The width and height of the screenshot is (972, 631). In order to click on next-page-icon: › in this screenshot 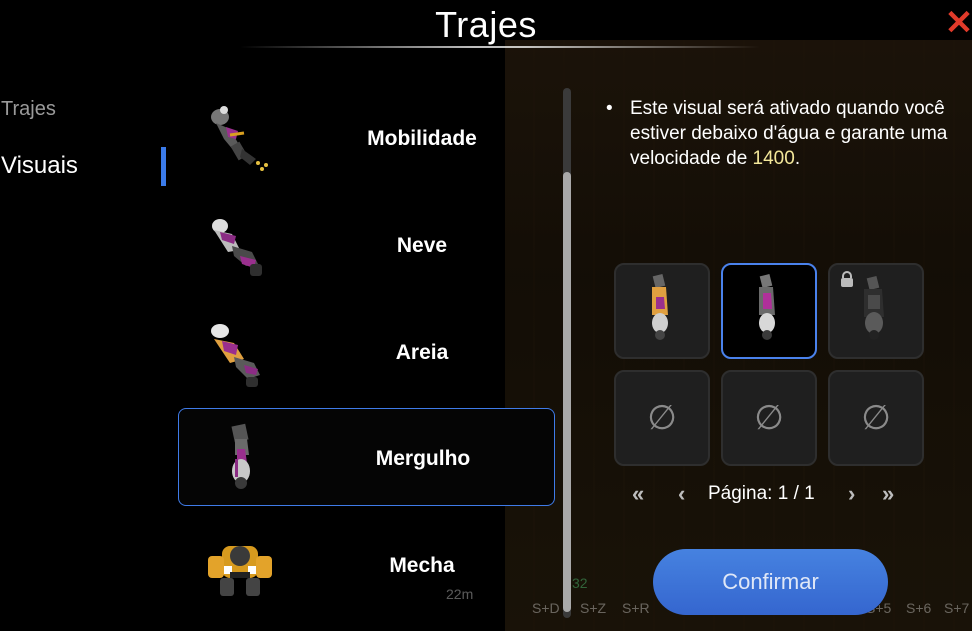, I will do `click(851, 494)`.